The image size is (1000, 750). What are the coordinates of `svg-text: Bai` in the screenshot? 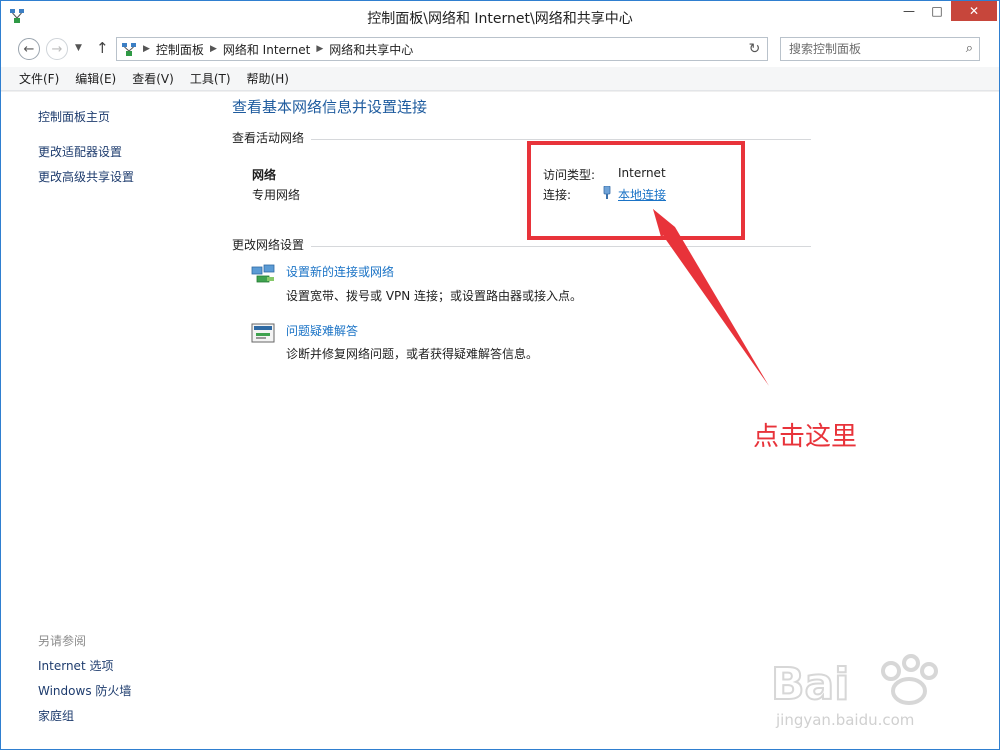 It's located at (810, 684).